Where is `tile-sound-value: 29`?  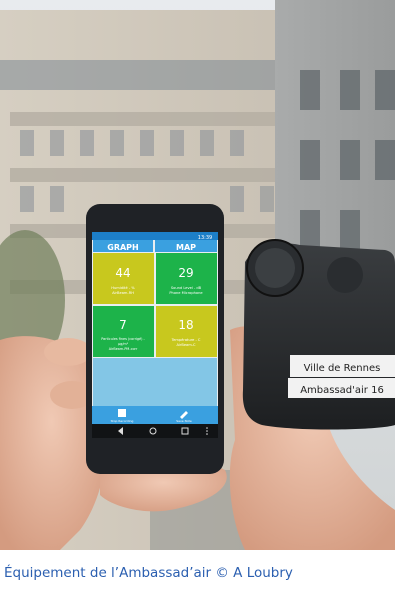
tile-sound-value: 29 is located at coordinates (185, 273).